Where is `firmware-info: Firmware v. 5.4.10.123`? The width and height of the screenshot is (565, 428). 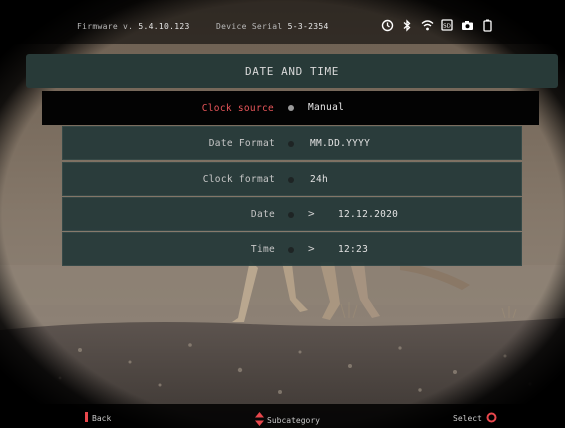 firmware-info: Firmware v. 5.4.10.123 is located at coordinates (133, 26).